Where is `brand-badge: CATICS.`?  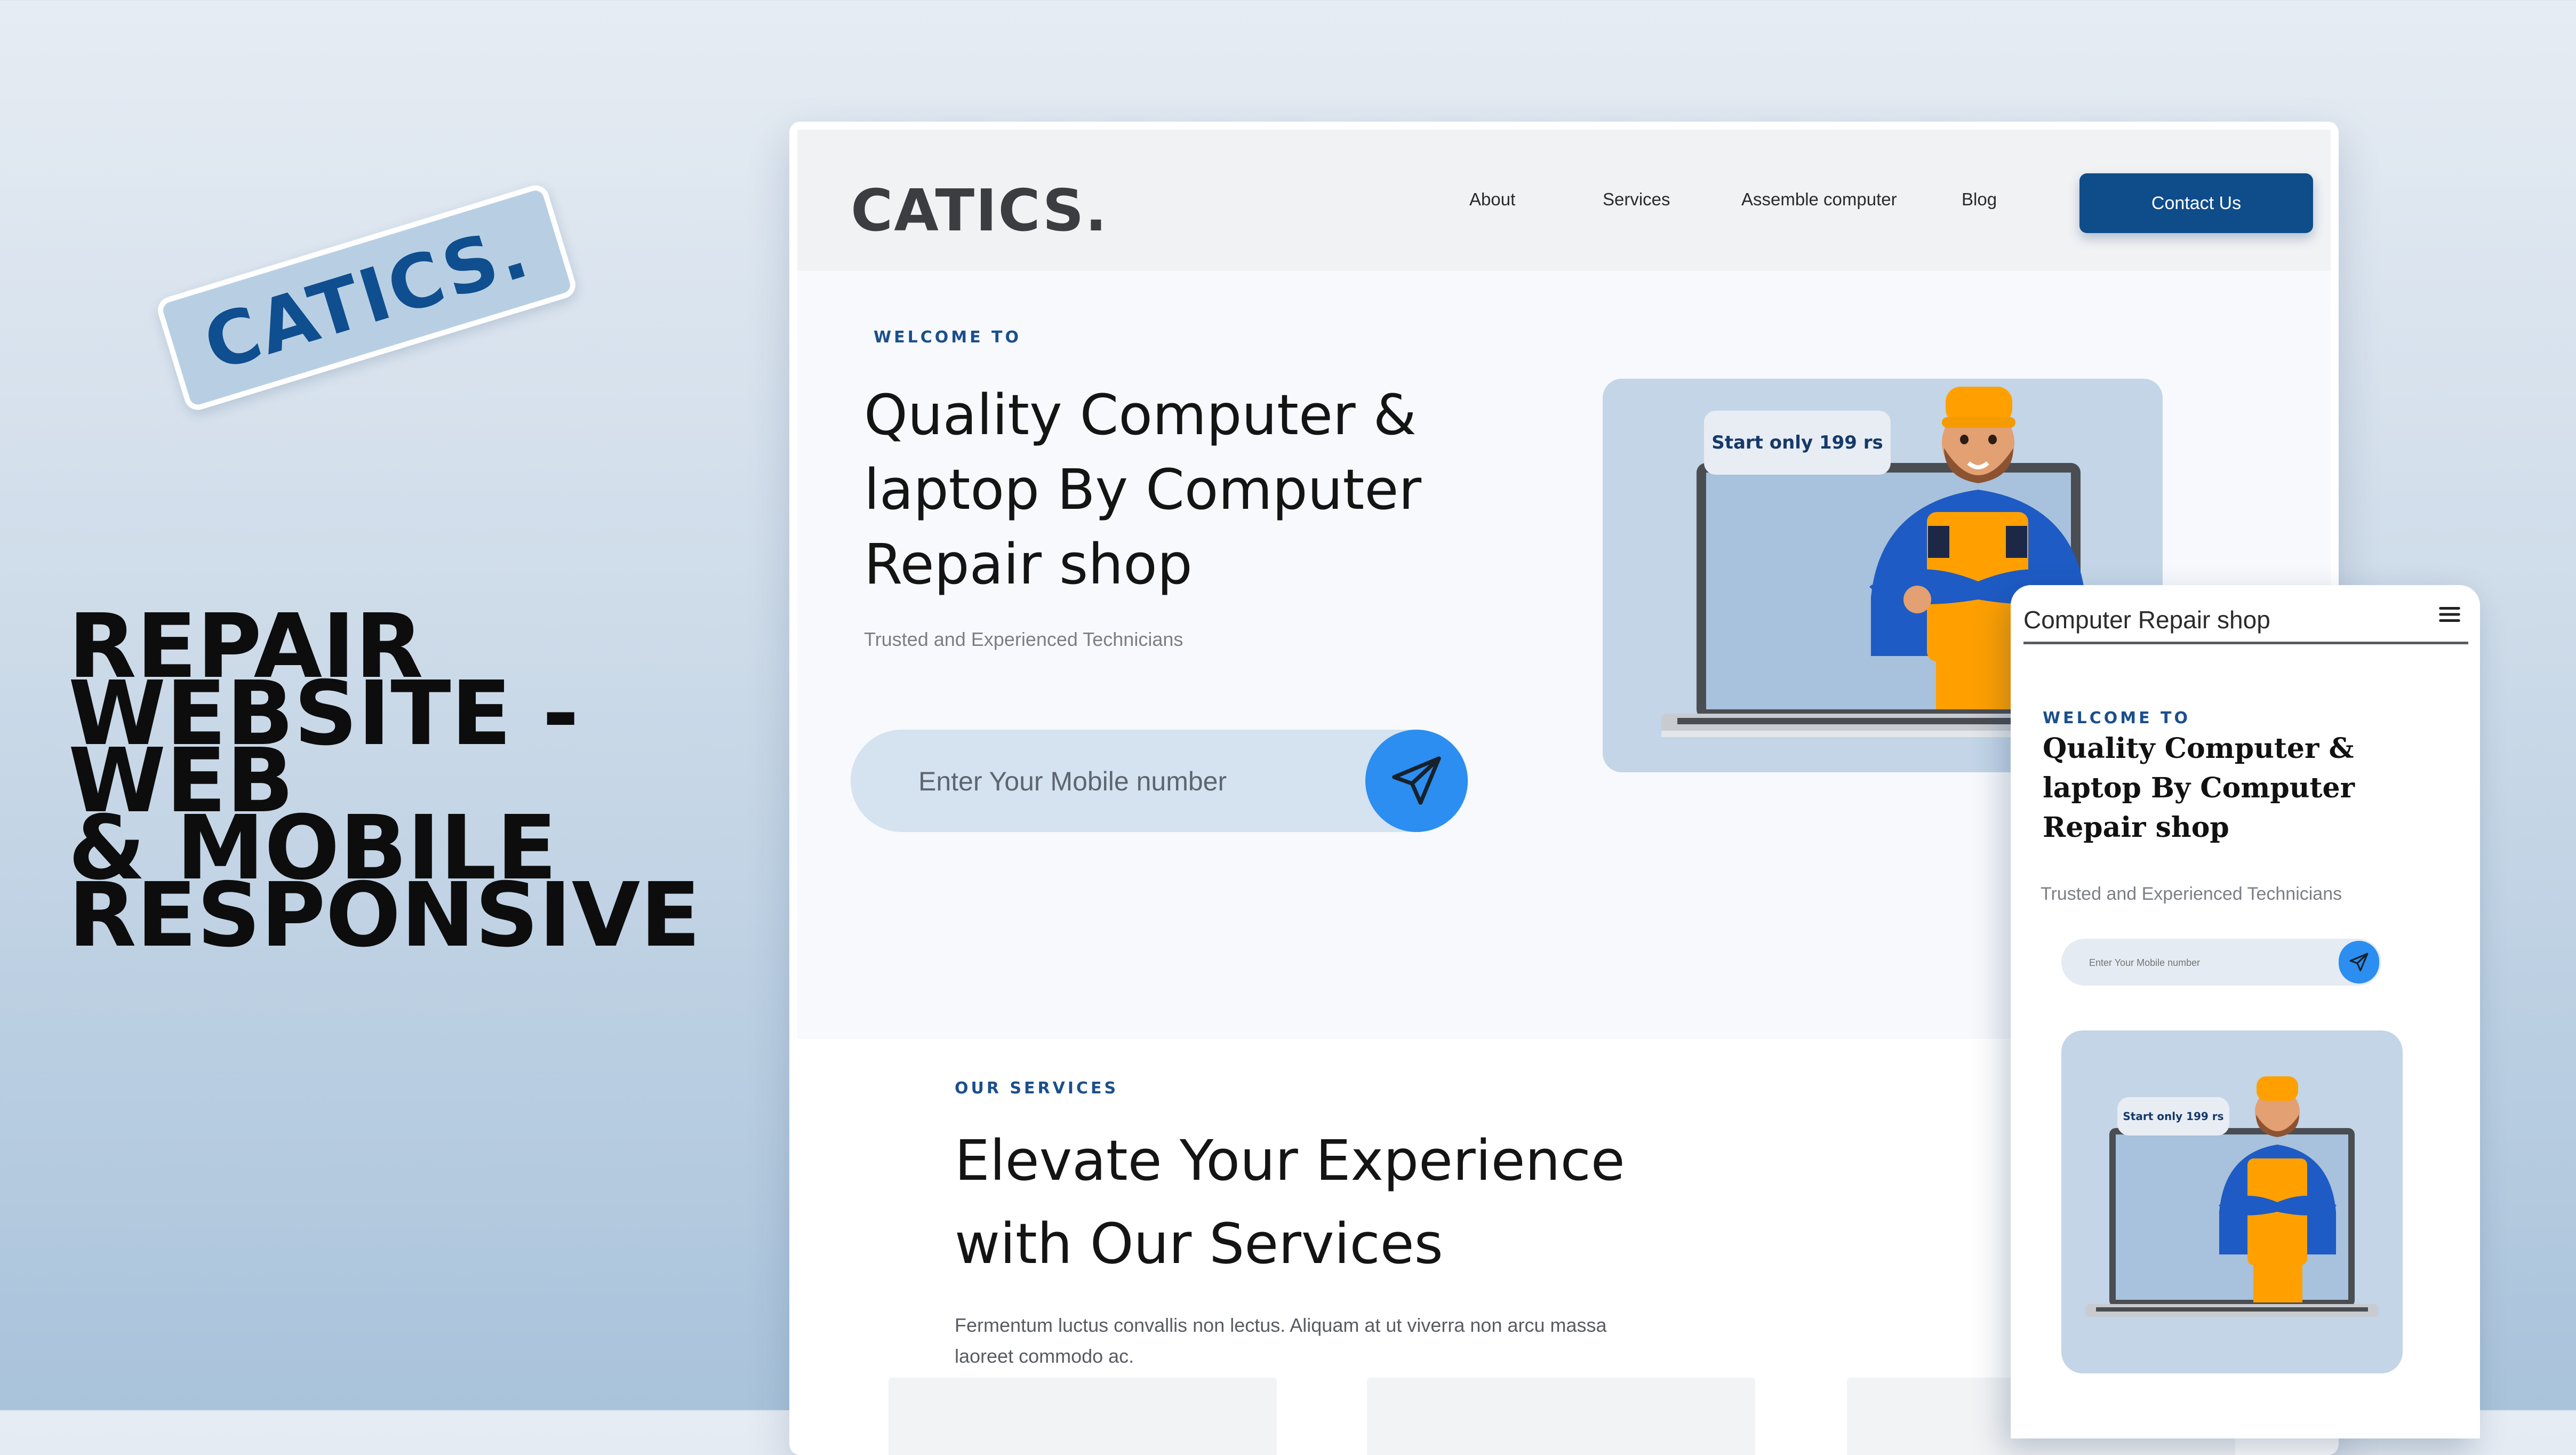 brand-badge: CATICS. is located at coordinates (366, 297).